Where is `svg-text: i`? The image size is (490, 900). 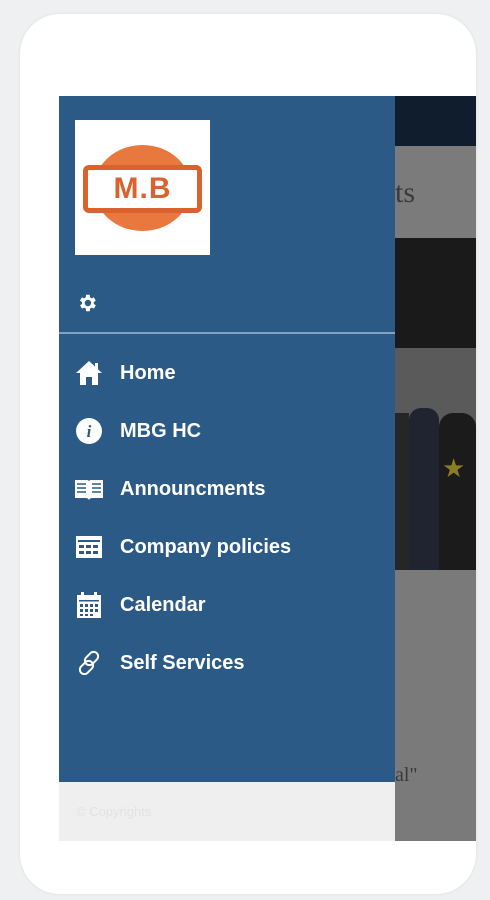 svg-text: i is located at coordinates (89, 431).